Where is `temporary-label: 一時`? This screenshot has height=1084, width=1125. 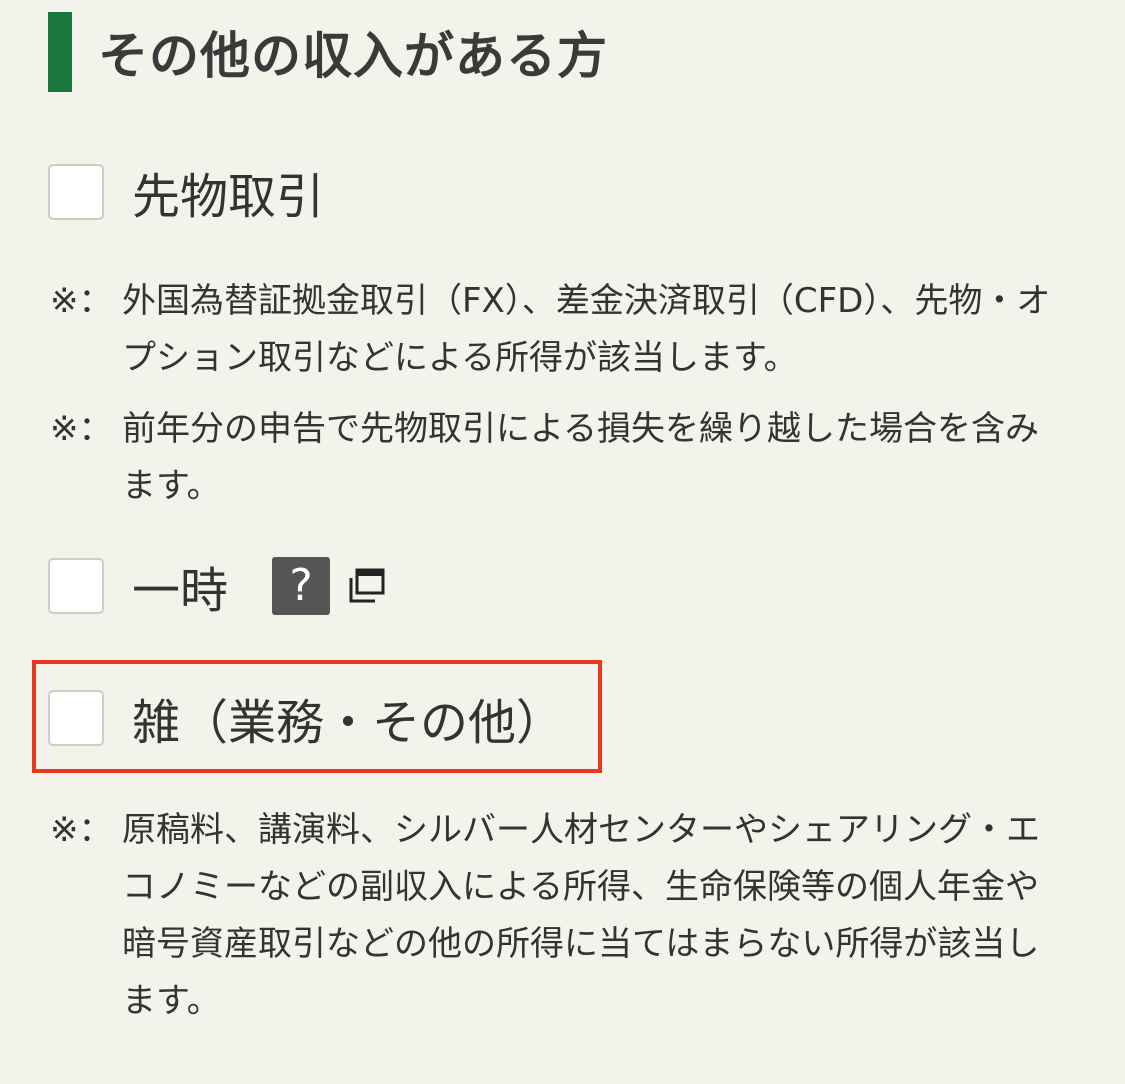 temporary-label: 一時 is located at coordinates (180, 586).